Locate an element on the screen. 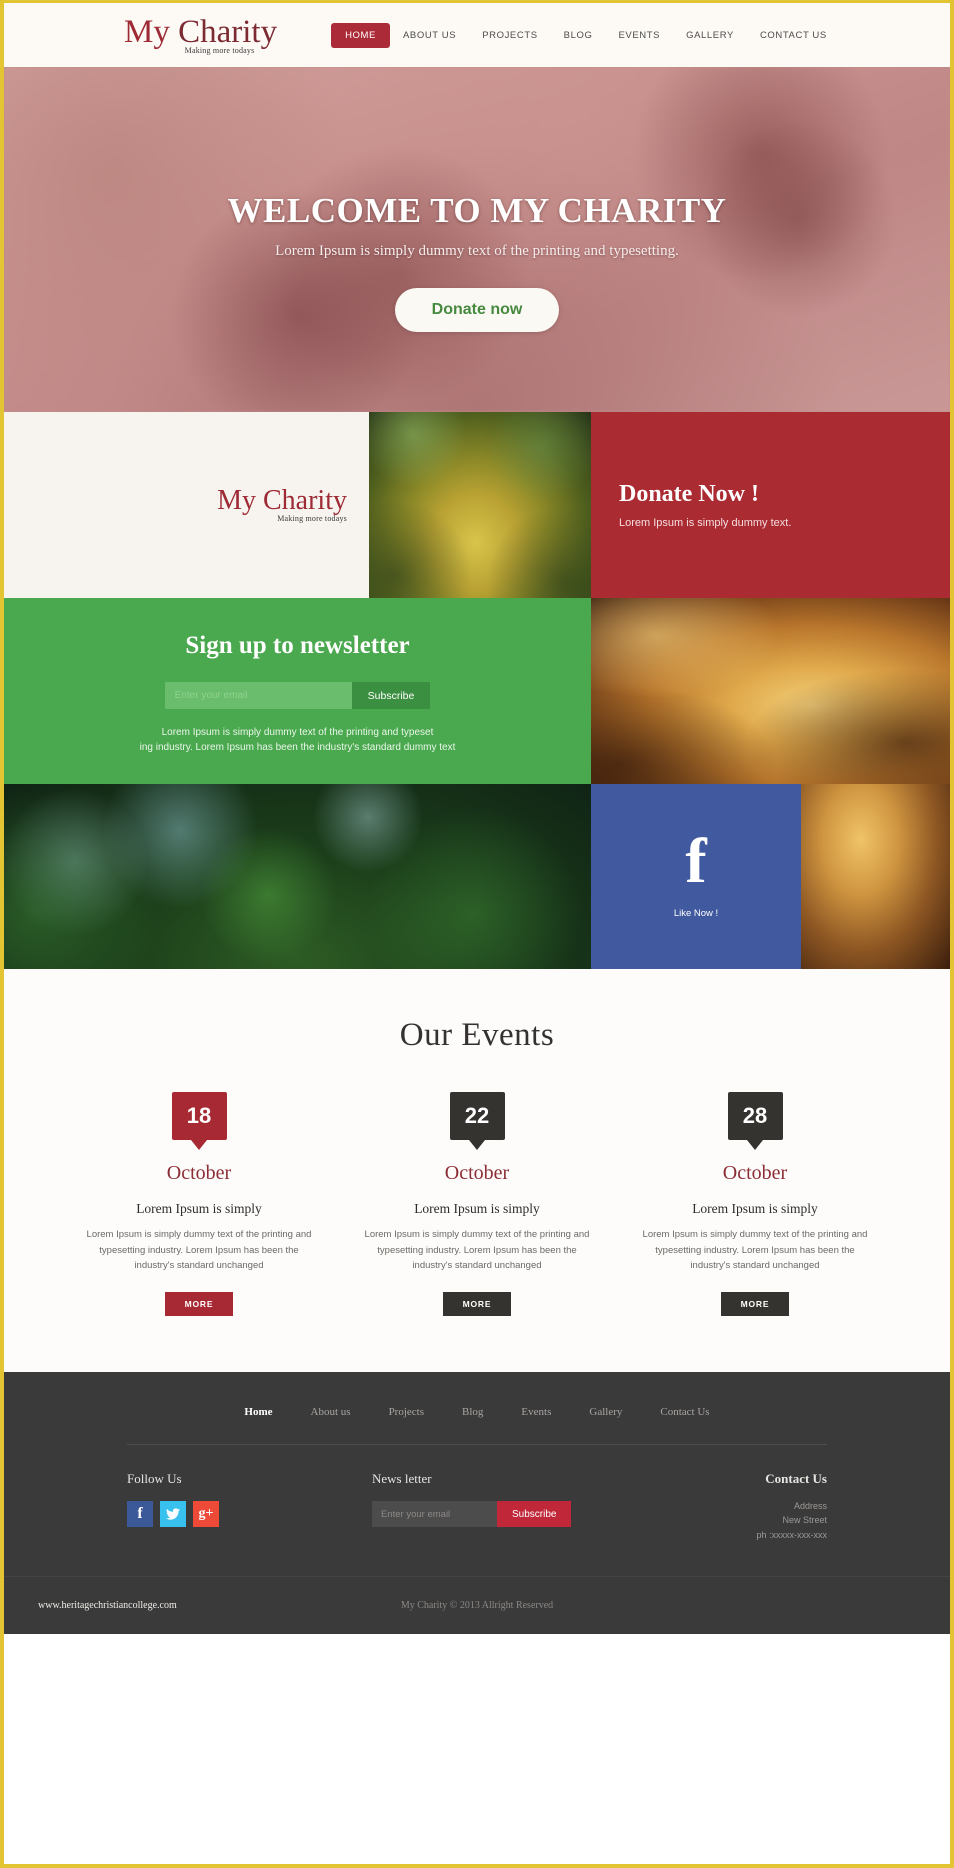 Image resolution: width=954 pixels, height=1868 pixels. facebook-like-label: Like Now ! is located at coordinates (696, 914).